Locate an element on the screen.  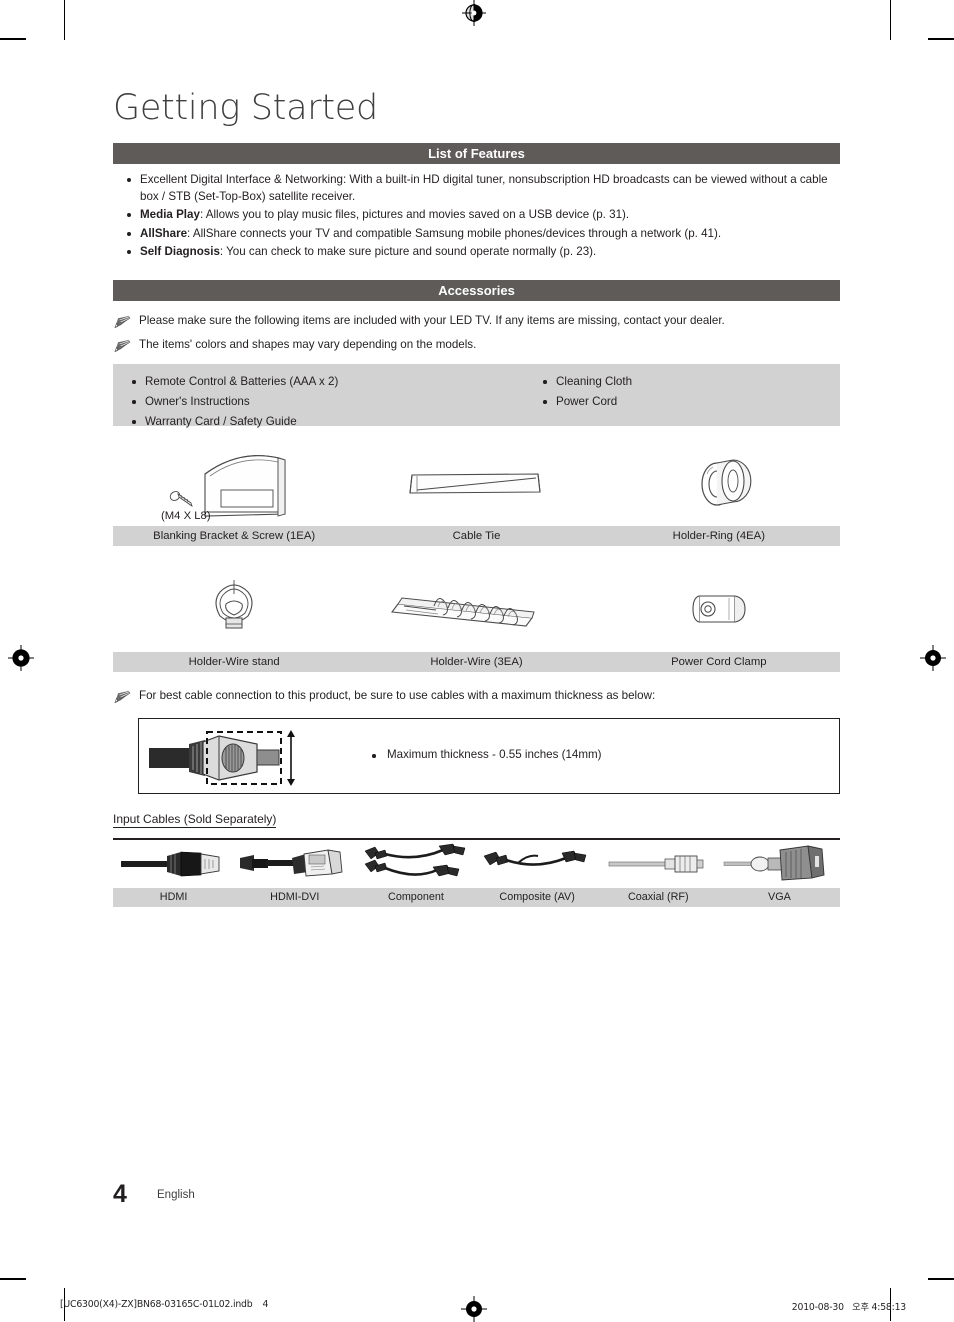
cable-thickness-box: Maximum thickness - 0.55 inches (14mm) is located at coordinates (489, 756).